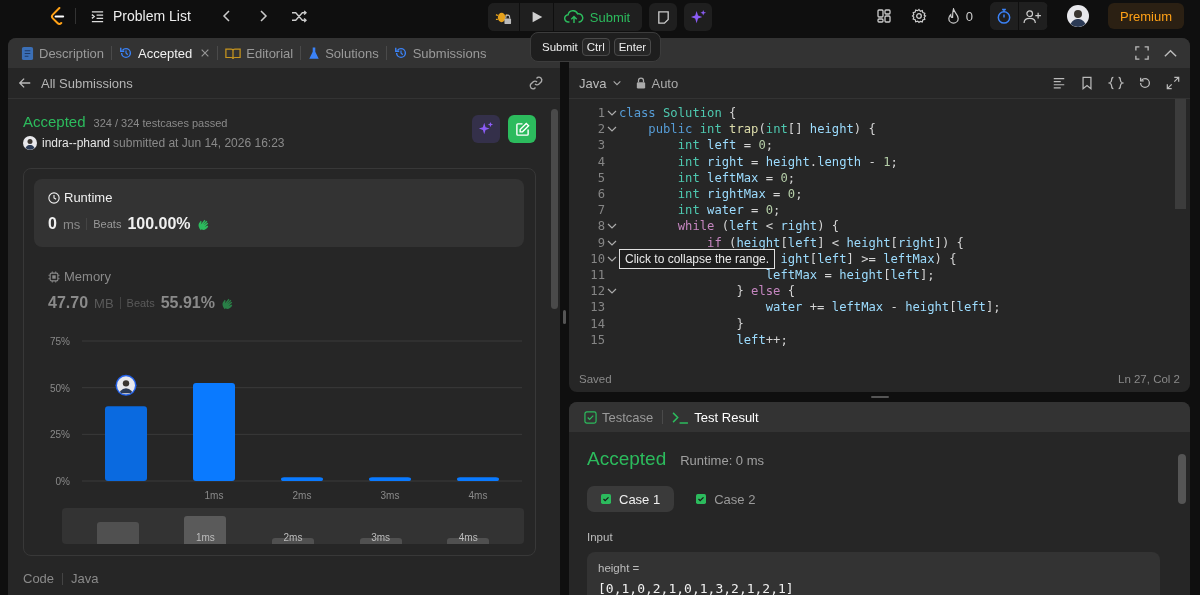 The image size is (1200, 595). What do you see at coordinates (27, 53) in the screenshot?
I see `document-icon` at bounding box center [27, 53].